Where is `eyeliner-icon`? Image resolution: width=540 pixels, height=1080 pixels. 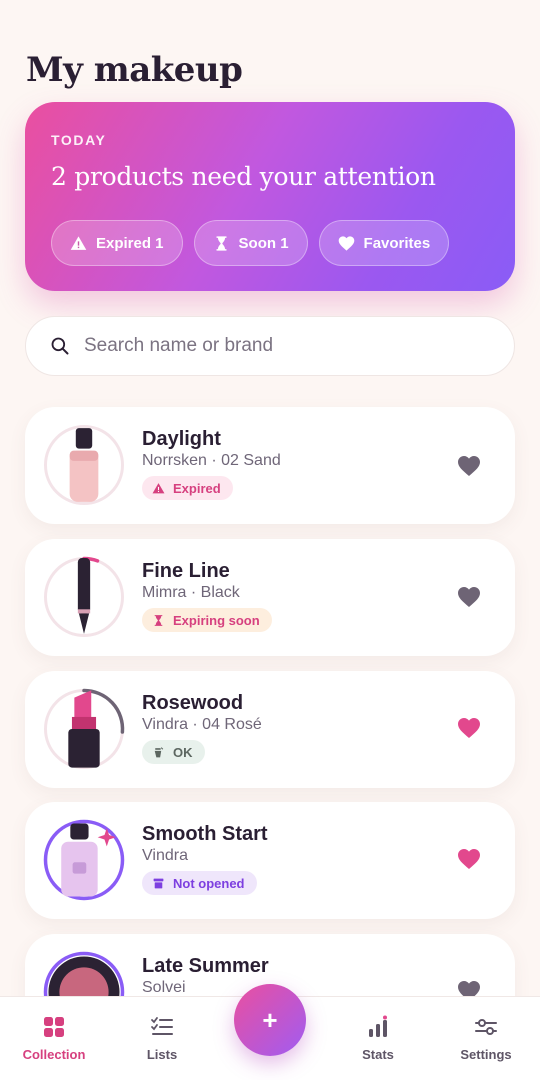
eyeliner-icon is located at coordinates (84, 596).